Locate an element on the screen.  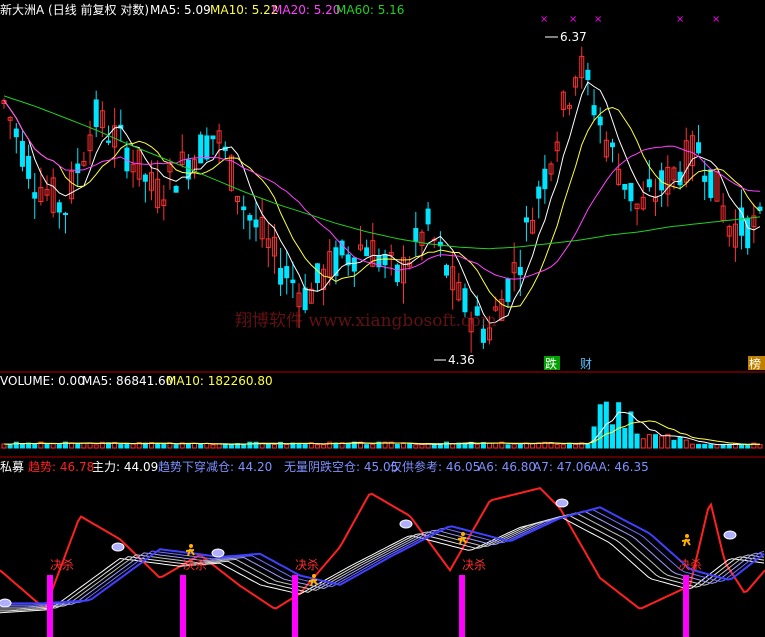
tag-cai: 财 is located at coordinates (586, 364).